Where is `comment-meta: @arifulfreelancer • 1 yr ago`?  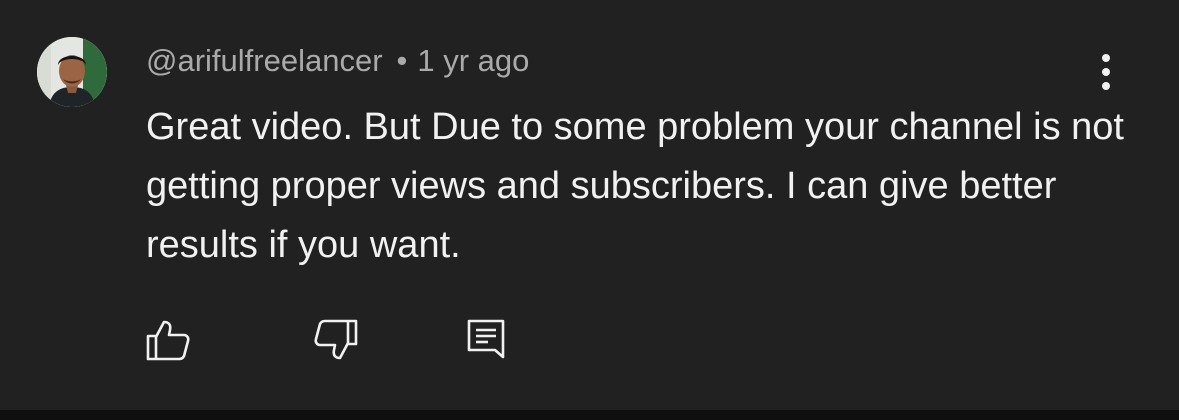
comment-meta: @arifulfreelancer • 1 yr ago is located at coordinates (337, 61).